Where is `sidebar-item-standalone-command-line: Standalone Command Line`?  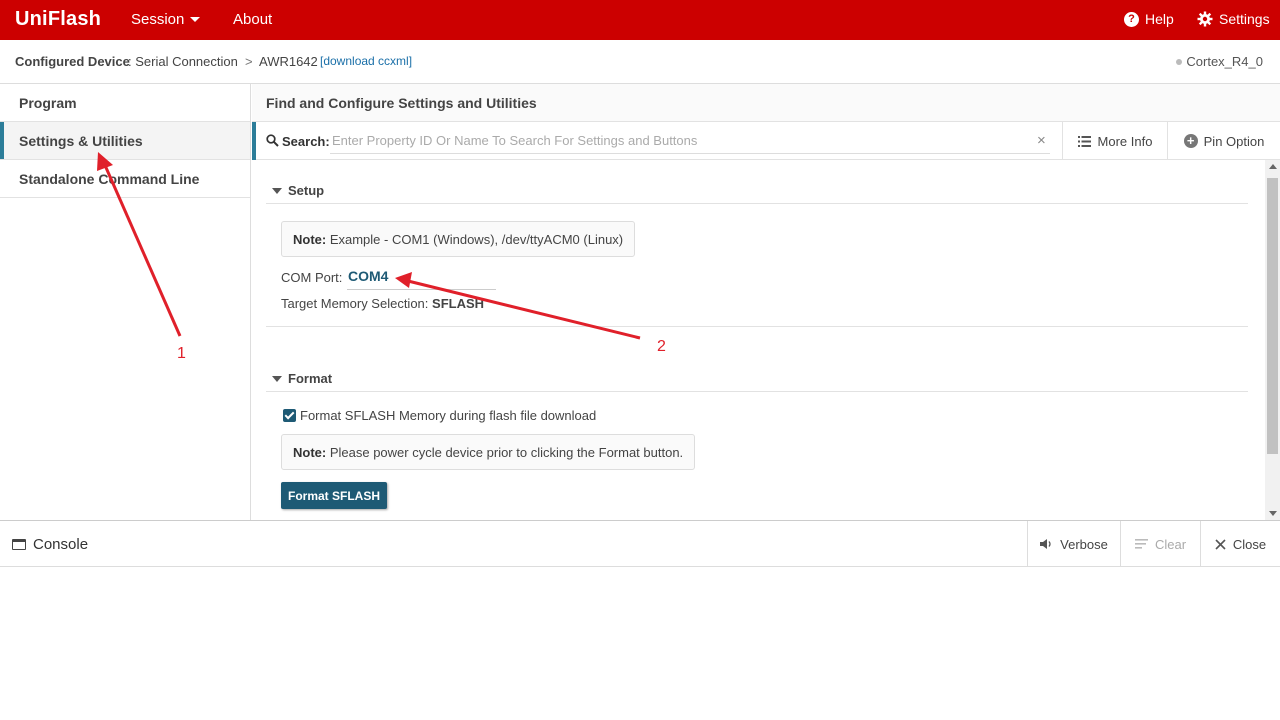
sidebar-item-standalone-command-line: Standalone Command Line is located at coordinates (125, 179).